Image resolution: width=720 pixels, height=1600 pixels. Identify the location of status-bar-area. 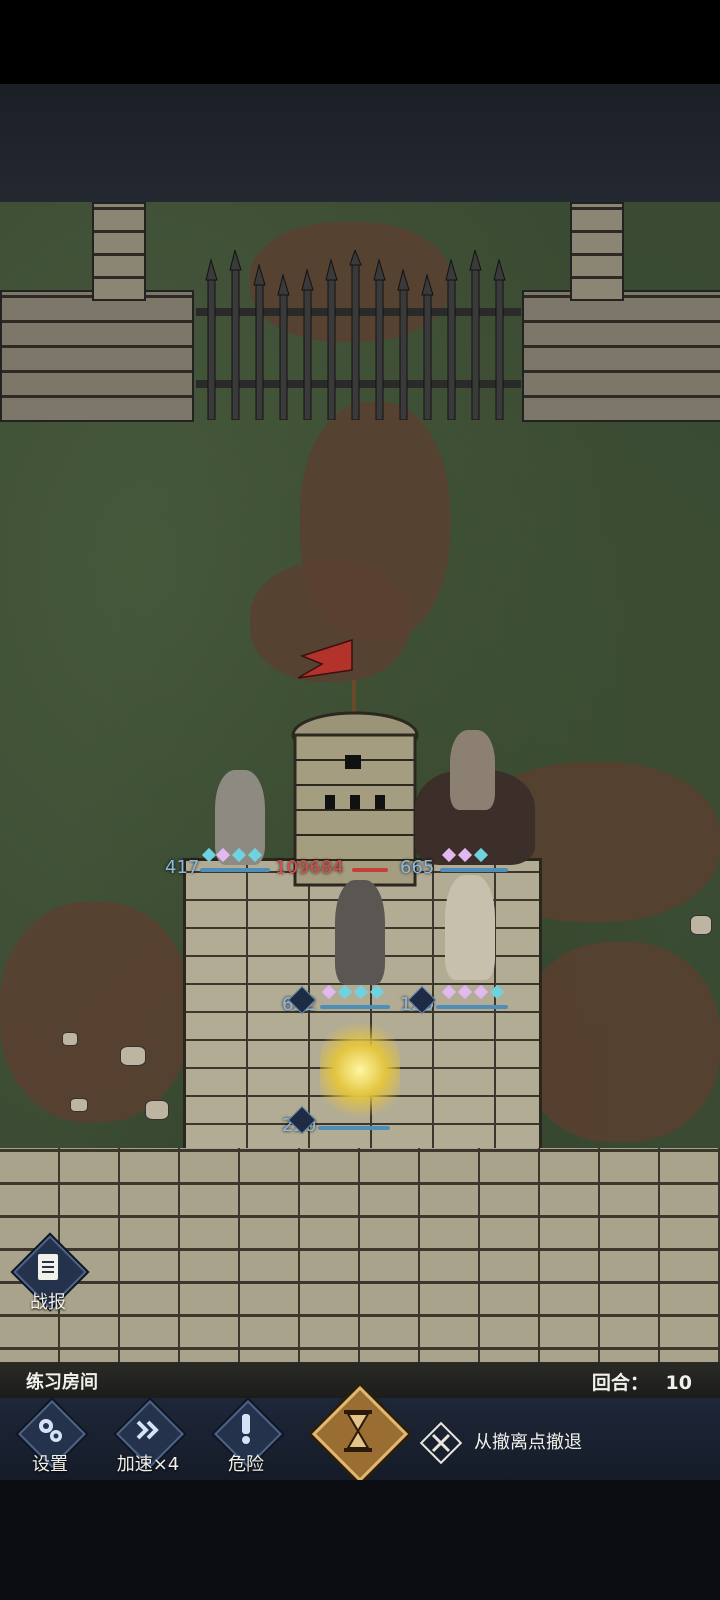
(360, 42).